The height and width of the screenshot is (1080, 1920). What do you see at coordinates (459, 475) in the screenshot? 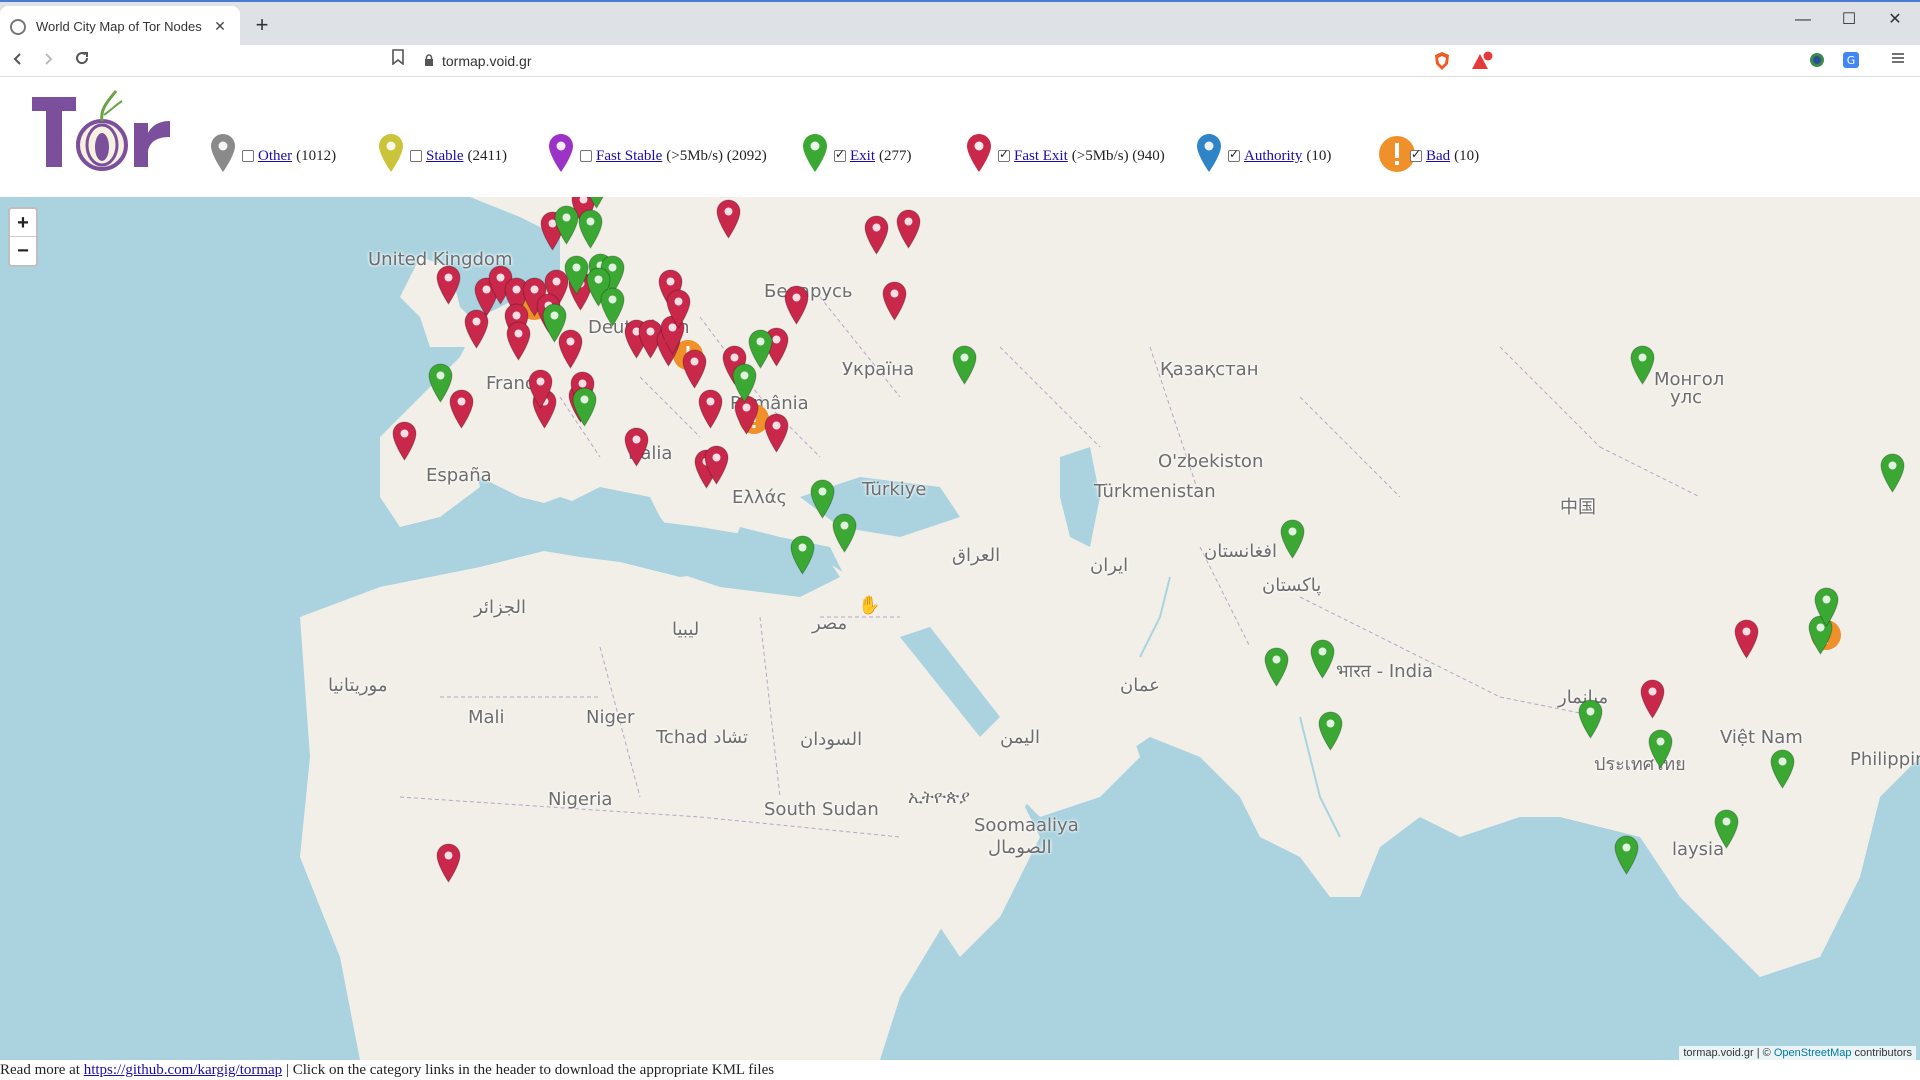
I see `place-label: España` at bounding box center [459, 475].